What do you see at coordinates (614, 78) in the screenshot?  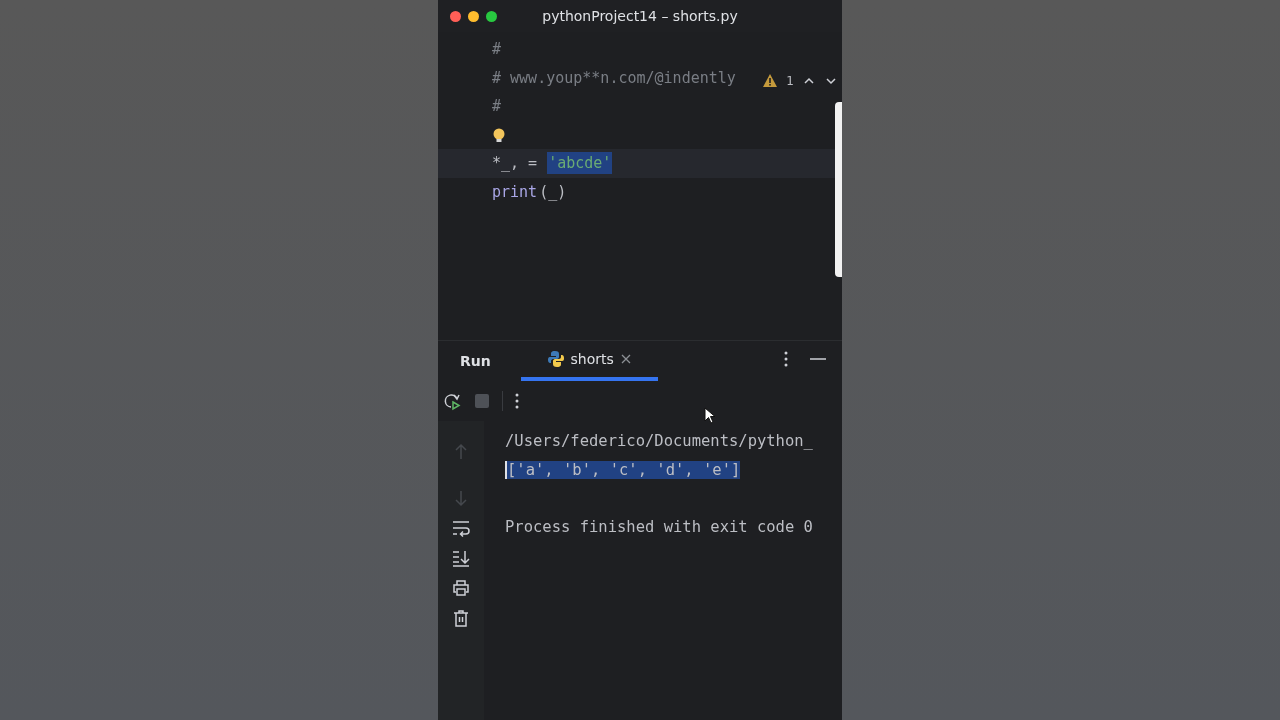 I see `code-text: # www.youp**n.com/@indently` at bounding box center [614, 78].